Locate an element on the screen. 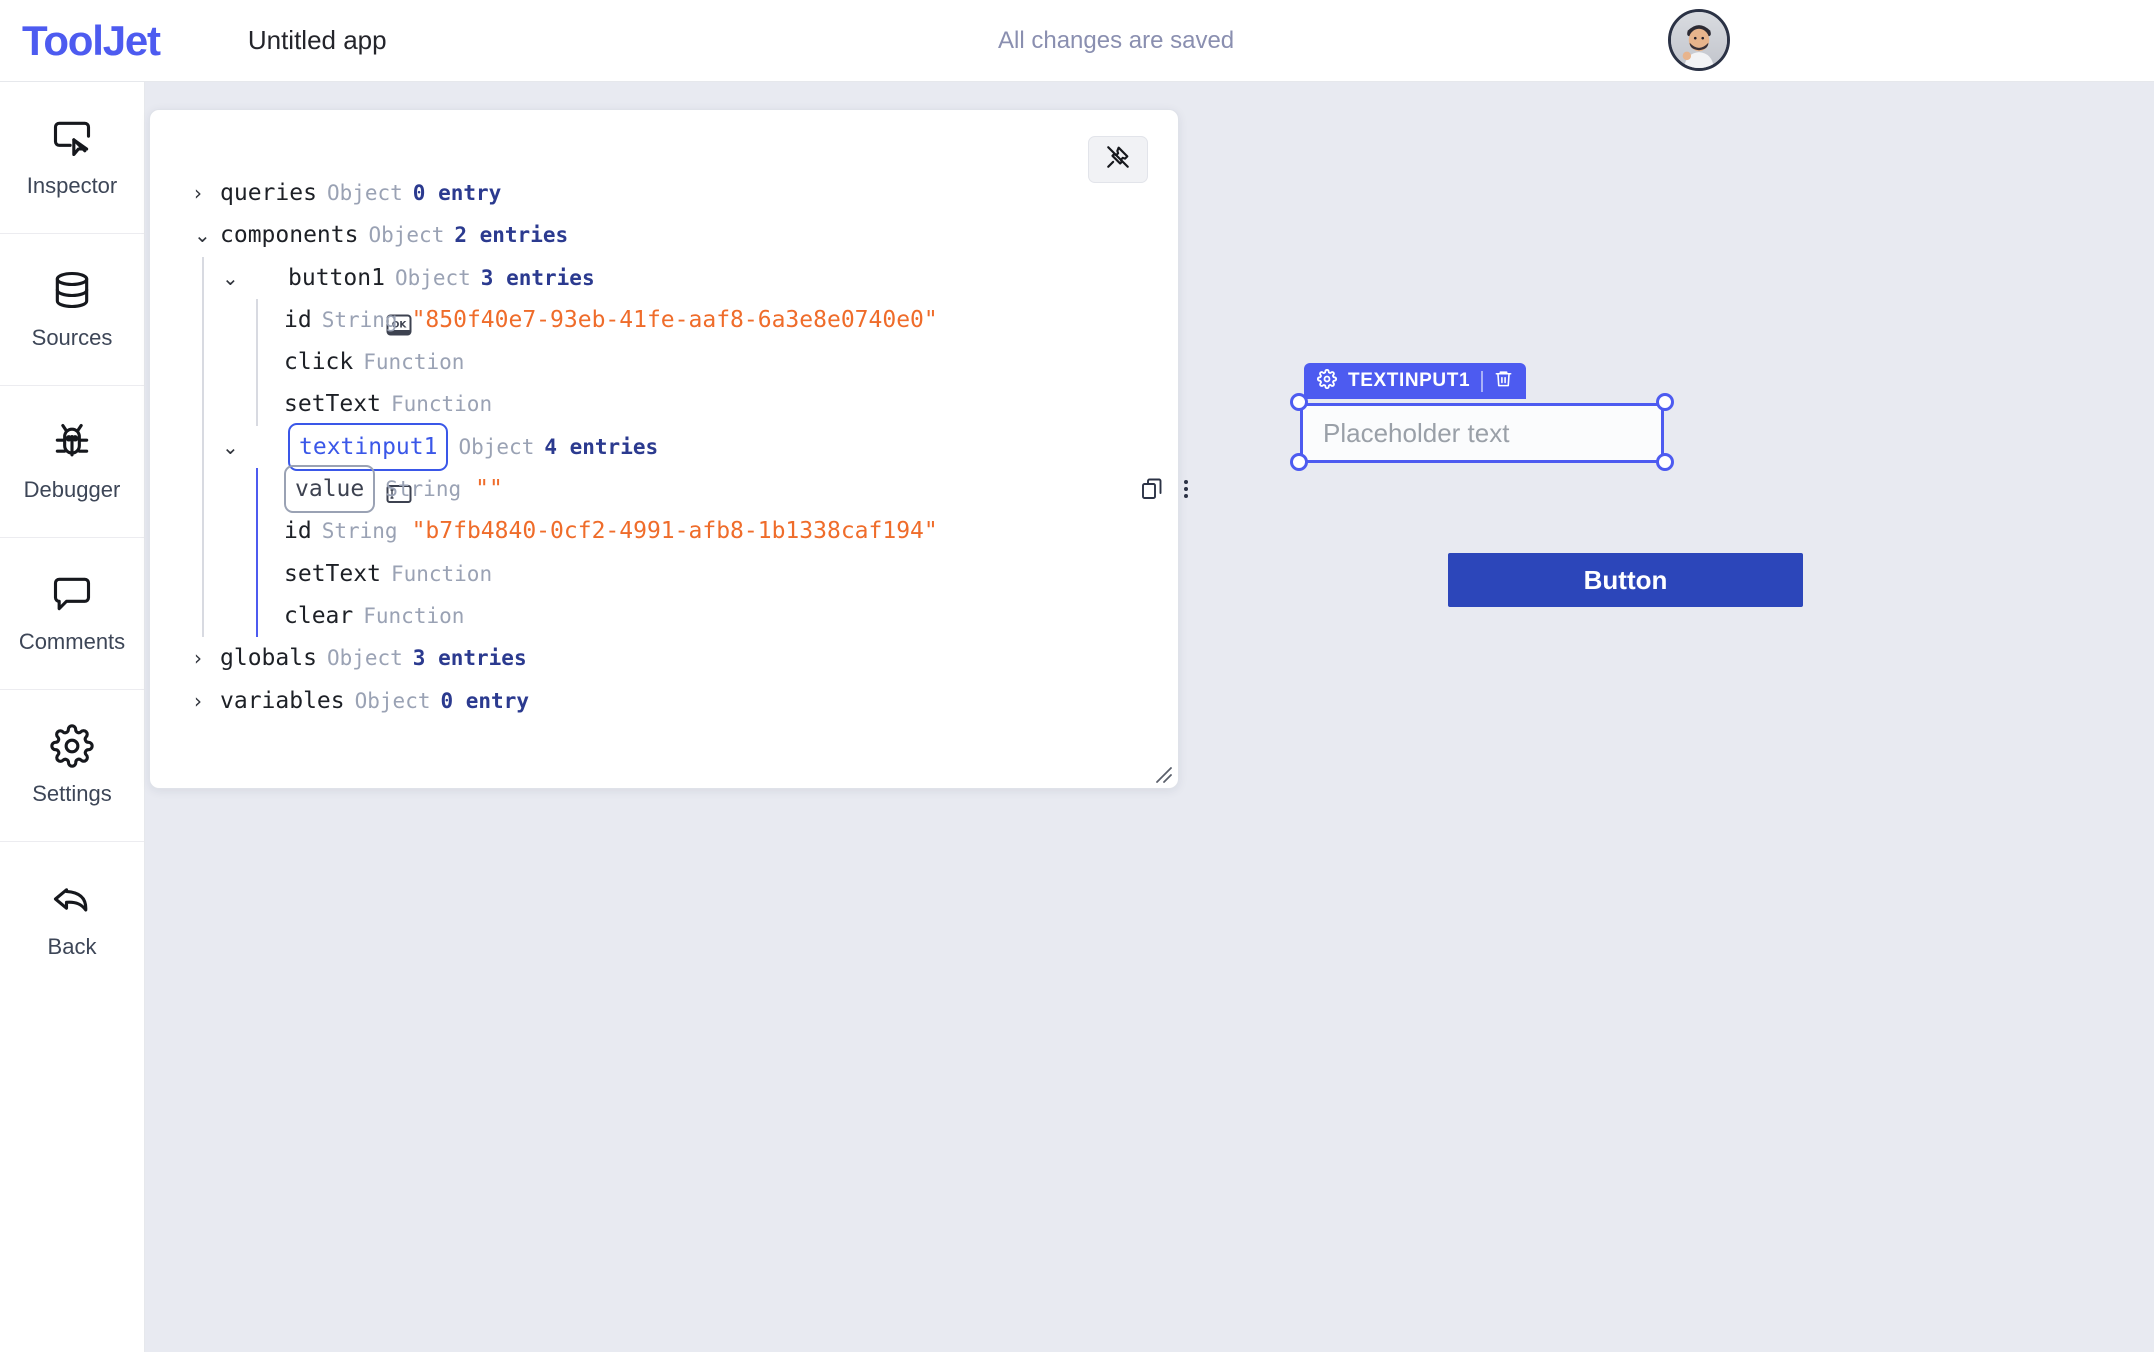 The image size is (2154, 1352). bug-icon is located at coordinates (72, 442).